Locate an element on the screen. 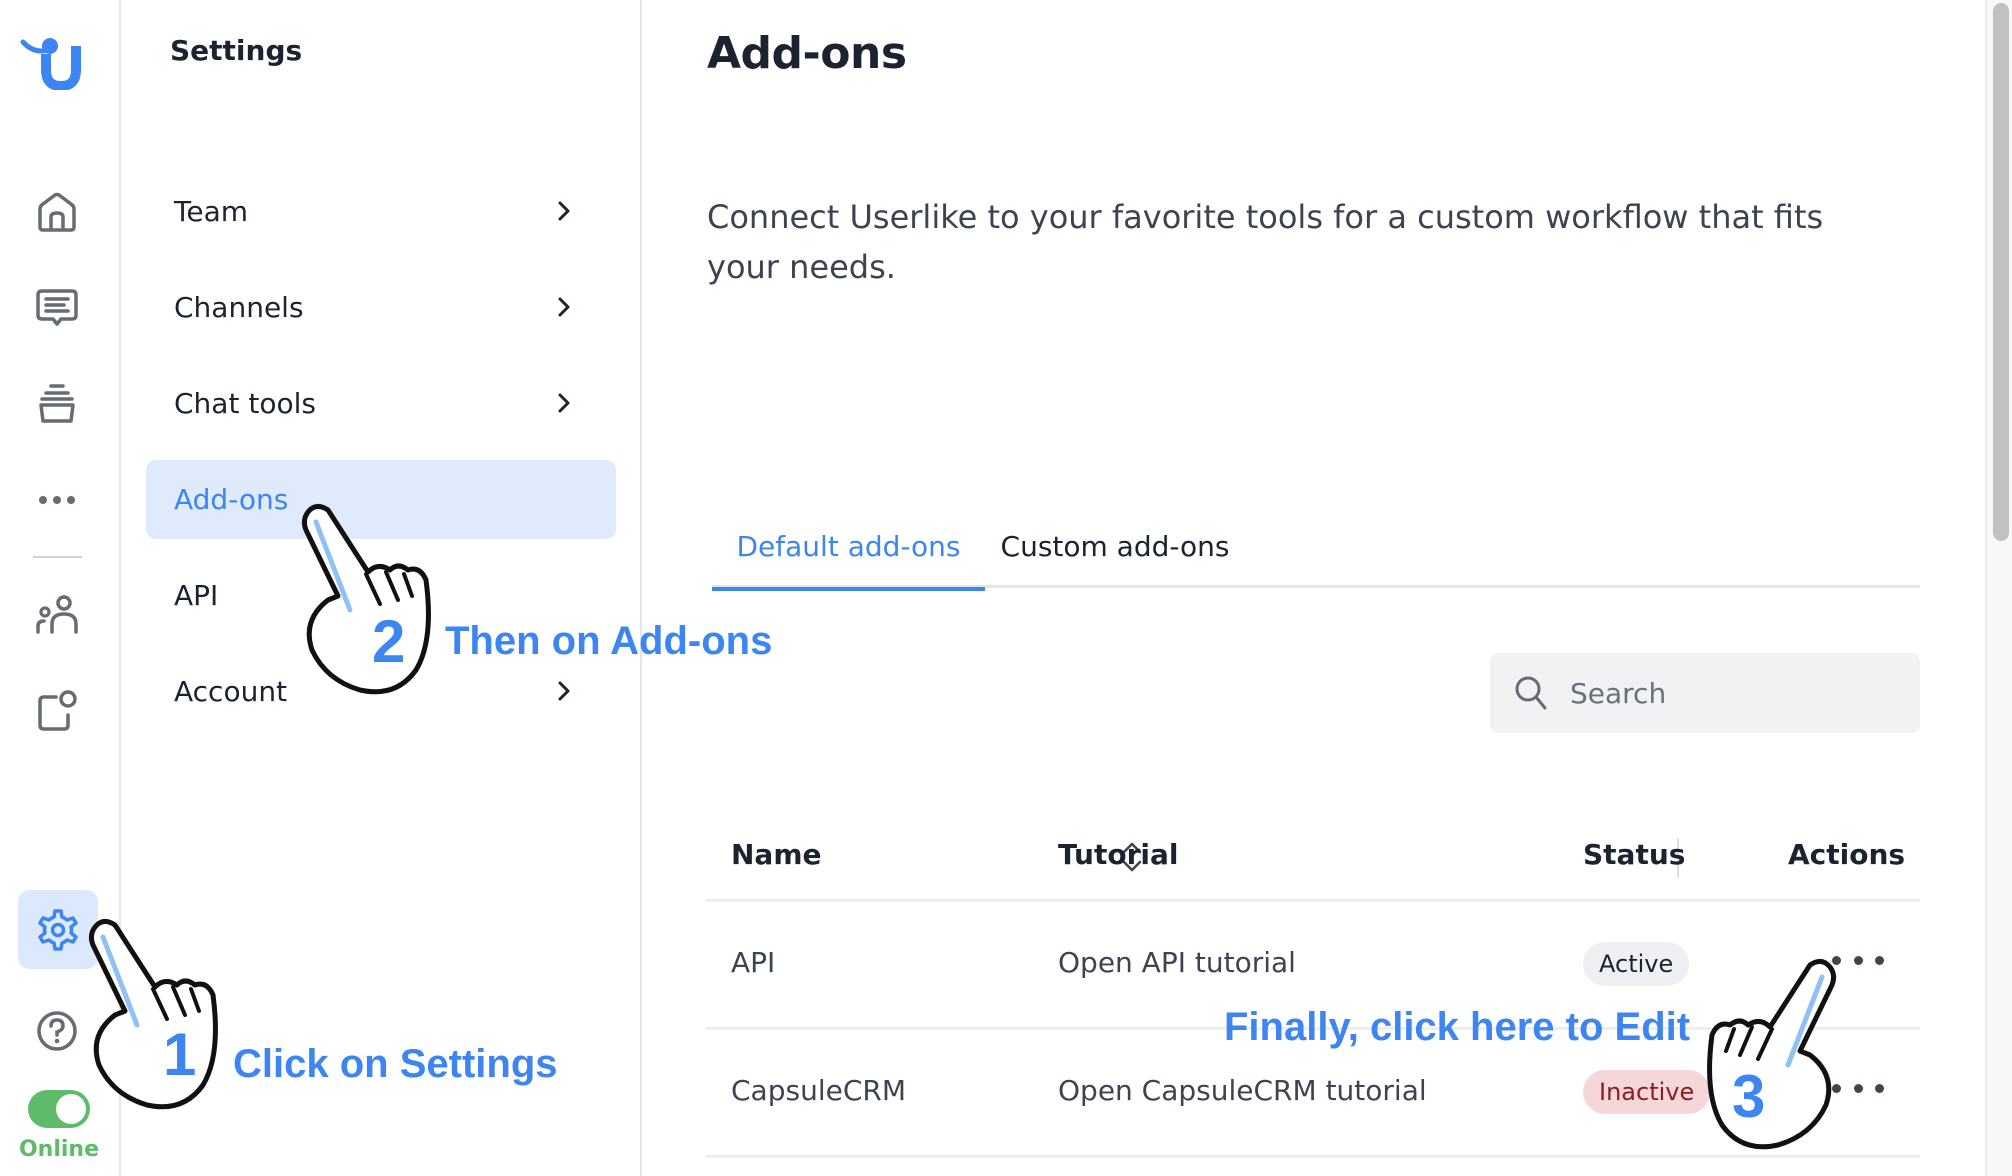  online-status-toggle is located at coordinates (59, 1109).